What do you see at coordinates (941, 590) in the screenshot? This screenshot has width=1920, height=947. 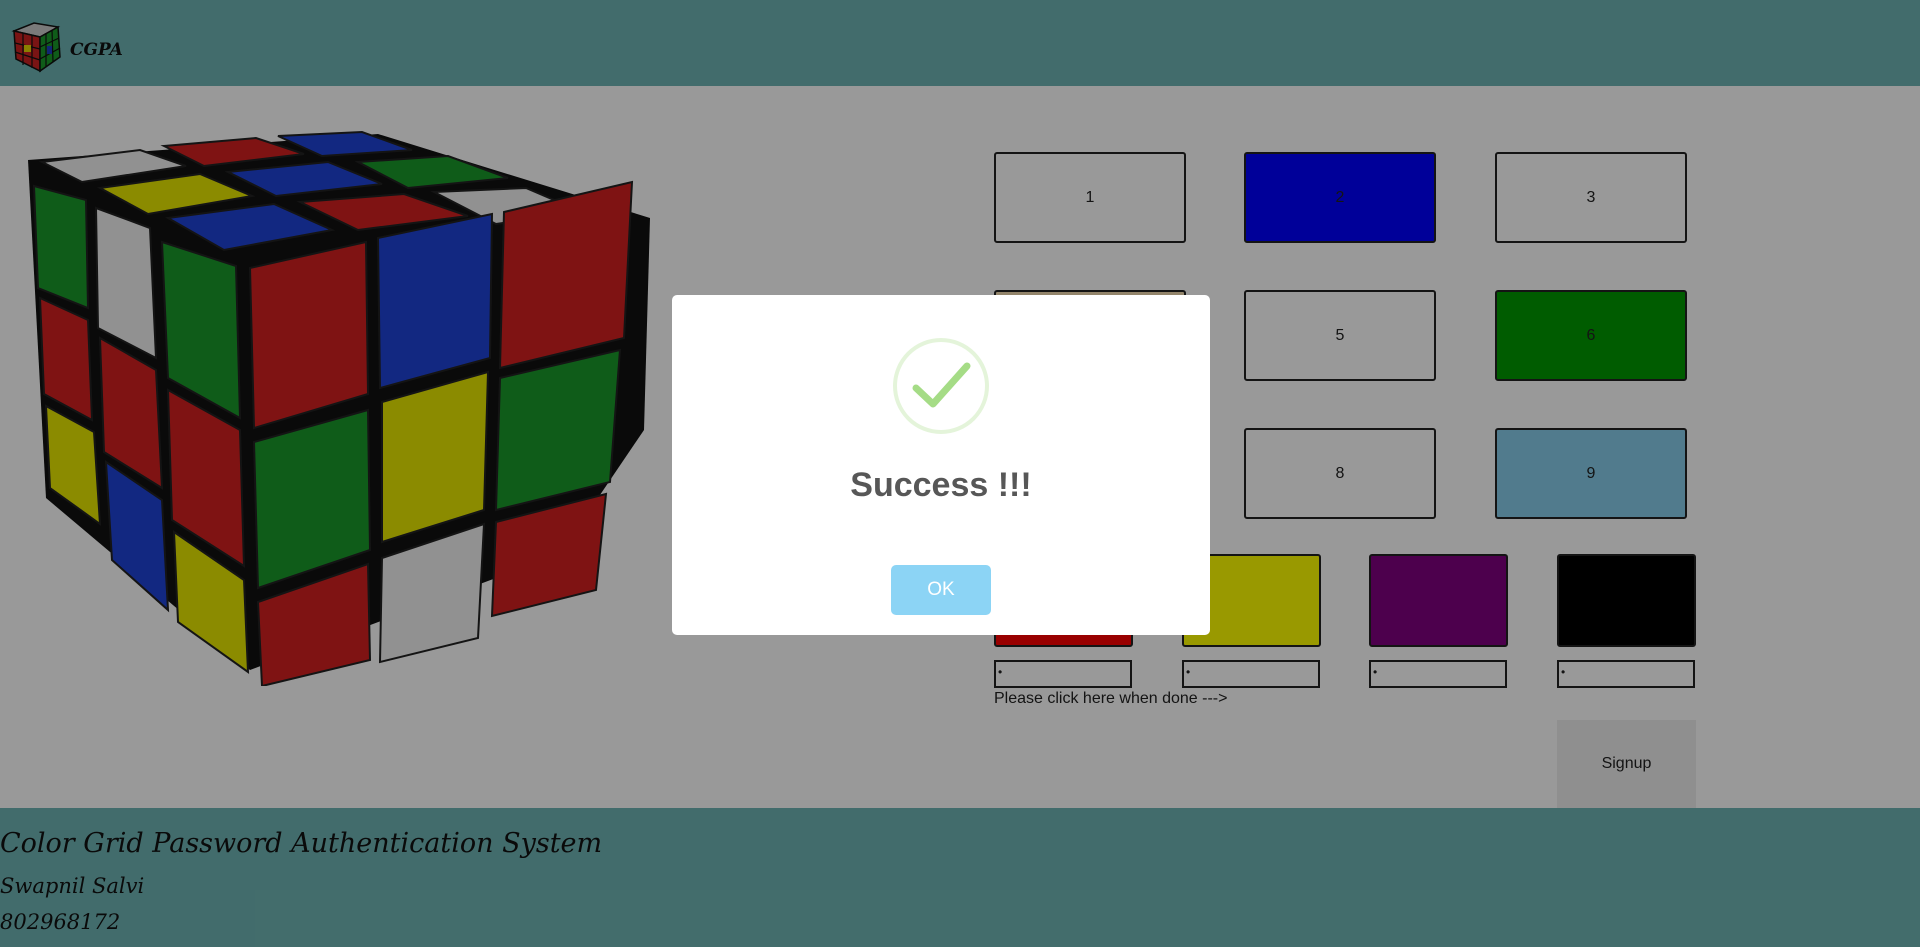 I see `ok-button: OK` at bounding box center [941, 590].